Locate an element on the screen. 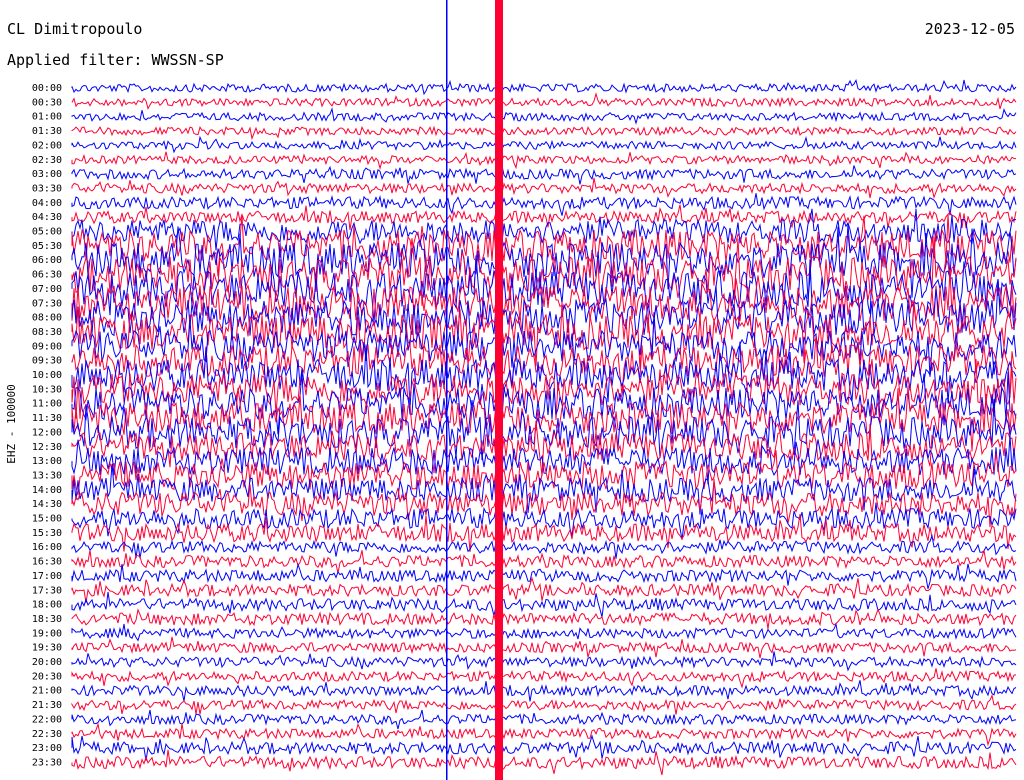 Image resolution: width=1024 pixels, height=780 pixels. time-label: 20:30 is located at coordinates (47, 676).